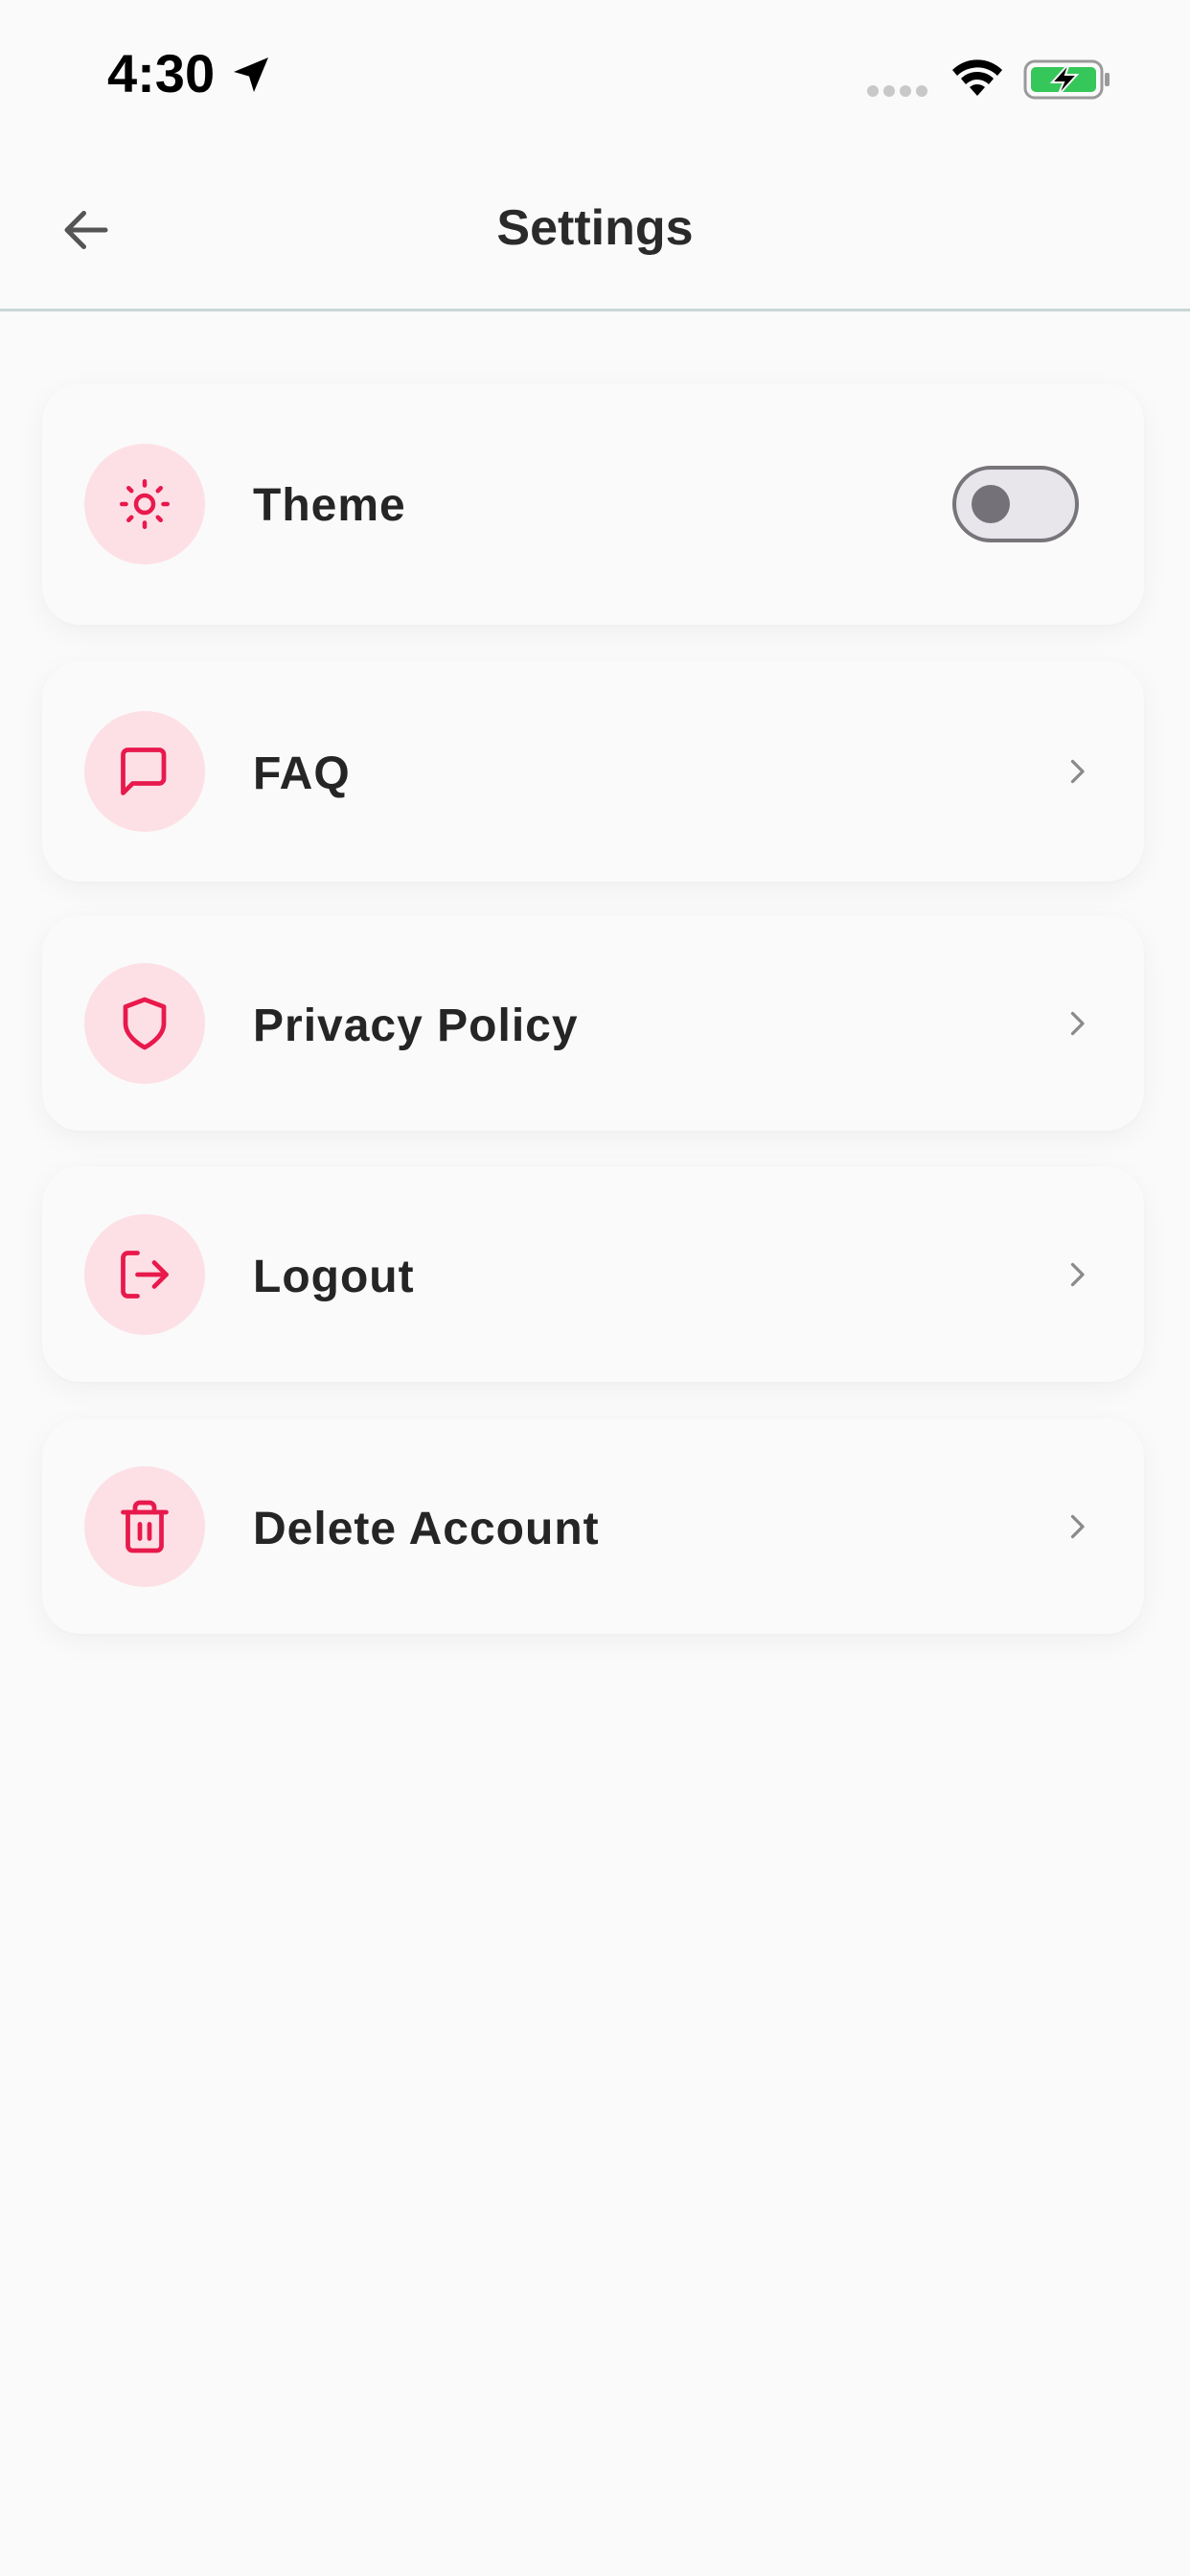 The height and width of the screenshot is (2576, 1190). What do you see at coordinates (977, 77) in the screenshot?
I see `wifi-icon` at bounding box center [977, 77].